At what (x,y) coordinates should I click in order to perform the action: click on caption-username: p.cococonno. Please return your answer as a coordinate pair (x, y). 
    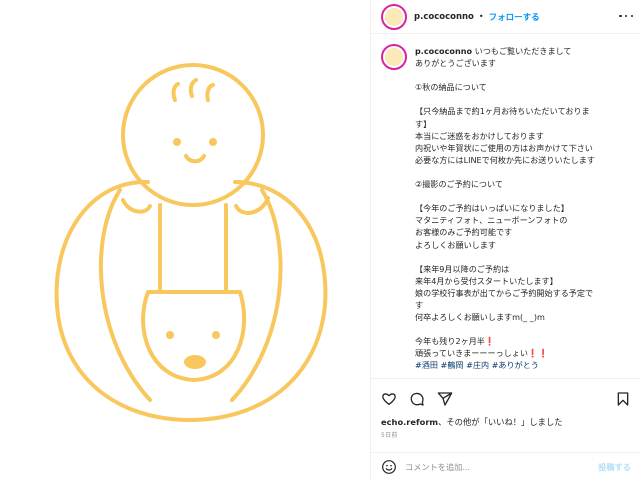
    Looking at the image, I should click on (443, 51).